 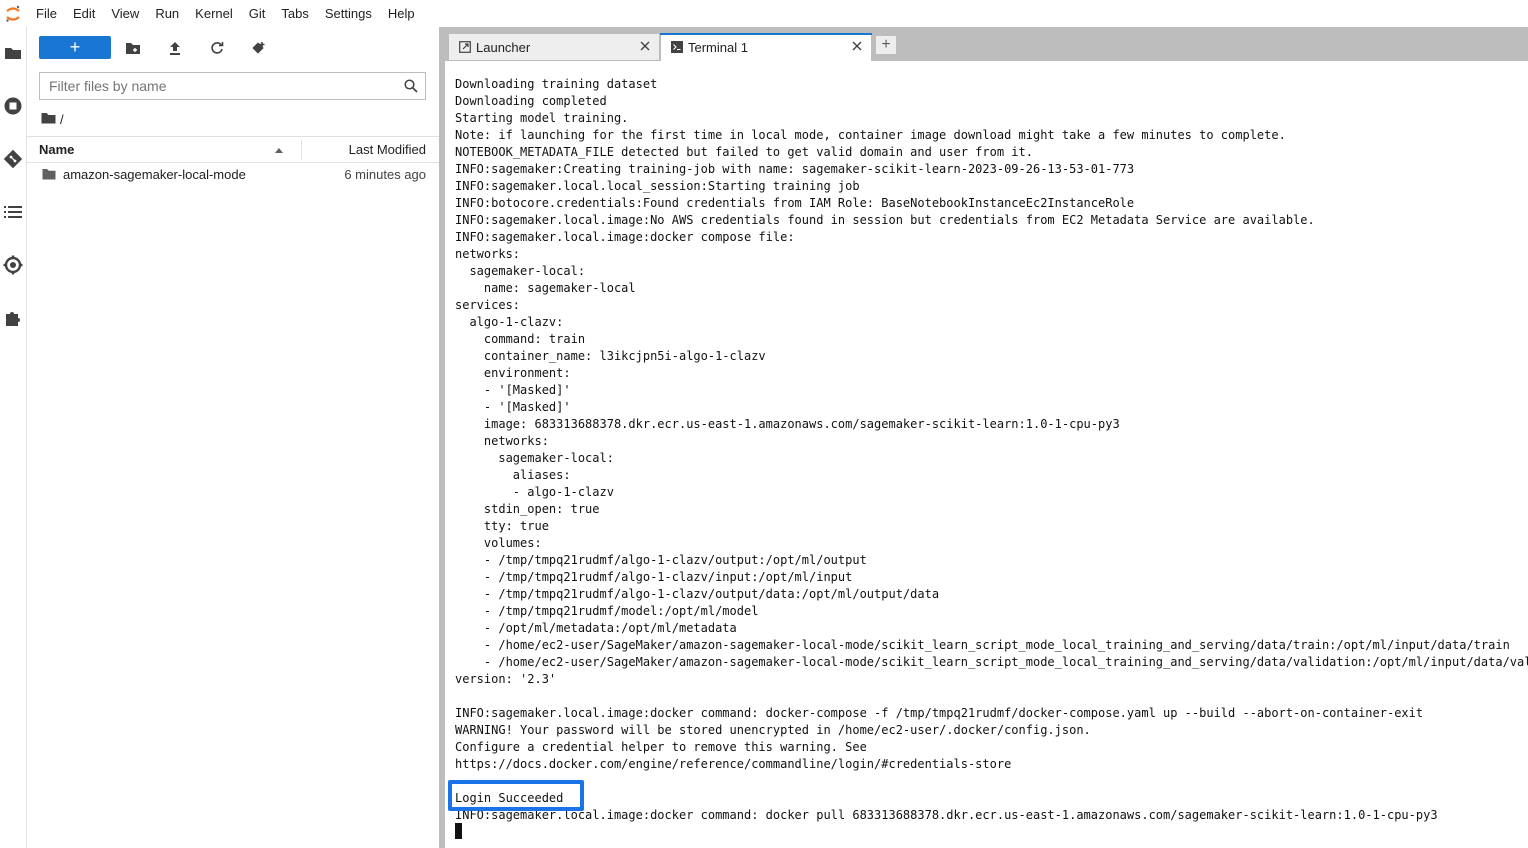 What do you see at coordinates (217, 86) in the screenshot?
I see `filter-files-input` at bounding box center [217, 86].